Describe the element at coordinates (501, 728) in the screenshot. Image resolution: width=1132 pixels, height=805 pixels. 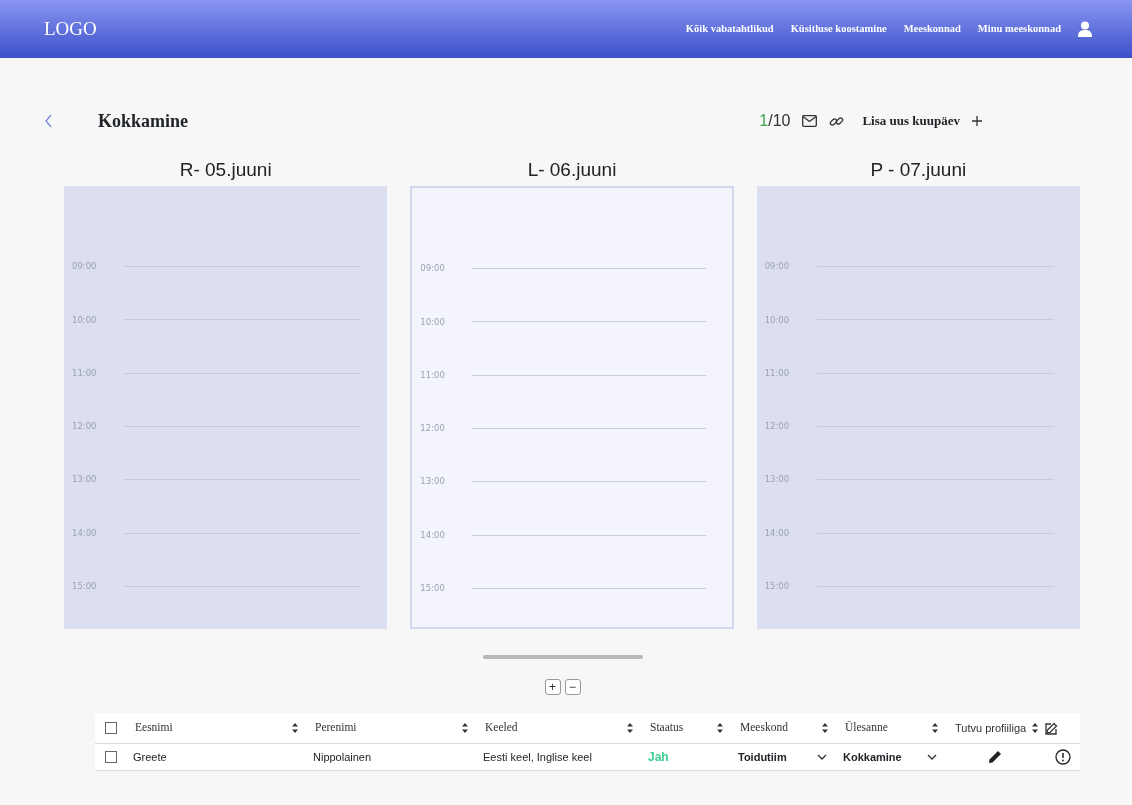
I see `column-header: Keeled` at that location.